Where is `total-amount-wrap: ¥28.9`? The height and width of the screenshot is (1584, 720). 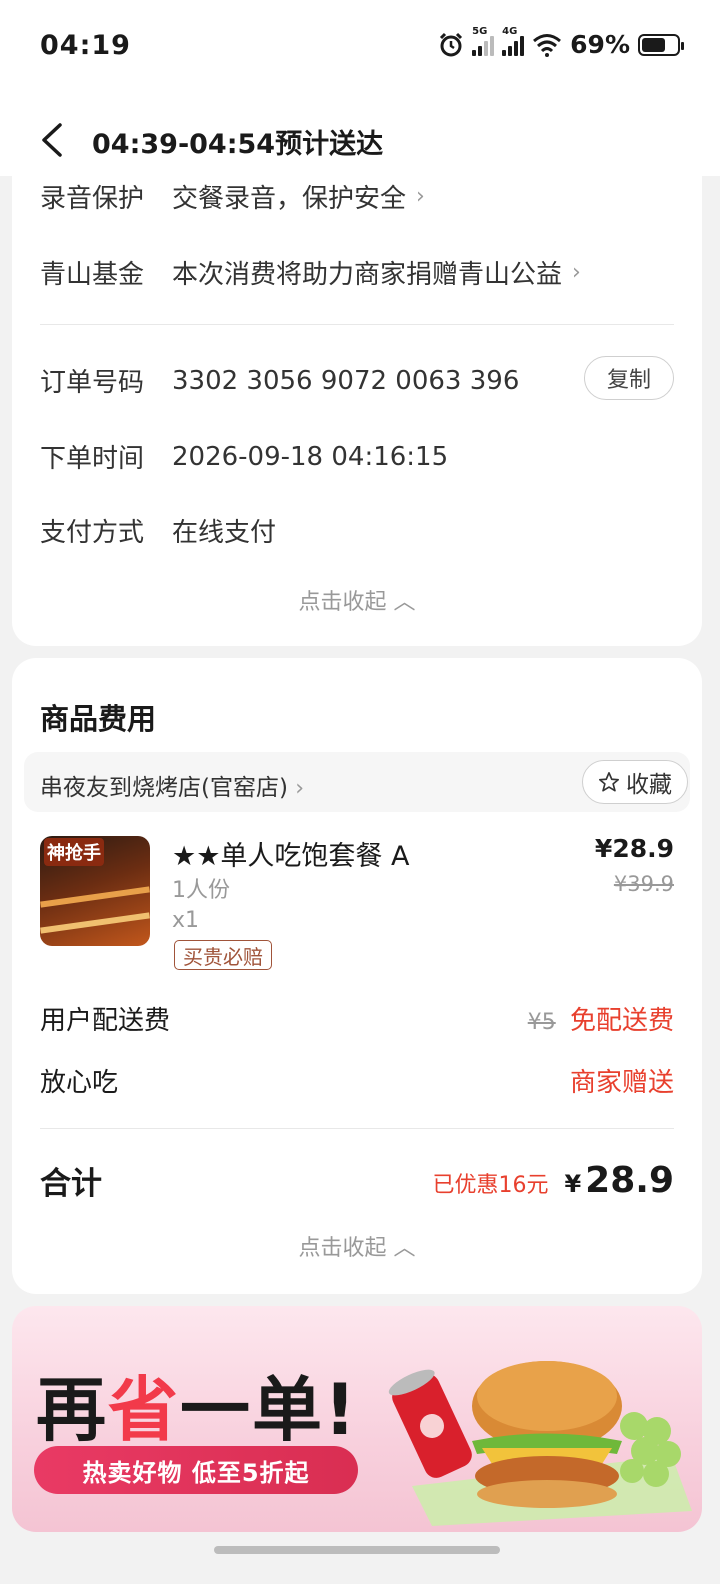
total-amount-wrap: ¥28.9 is located at coordinates (619, 1180).